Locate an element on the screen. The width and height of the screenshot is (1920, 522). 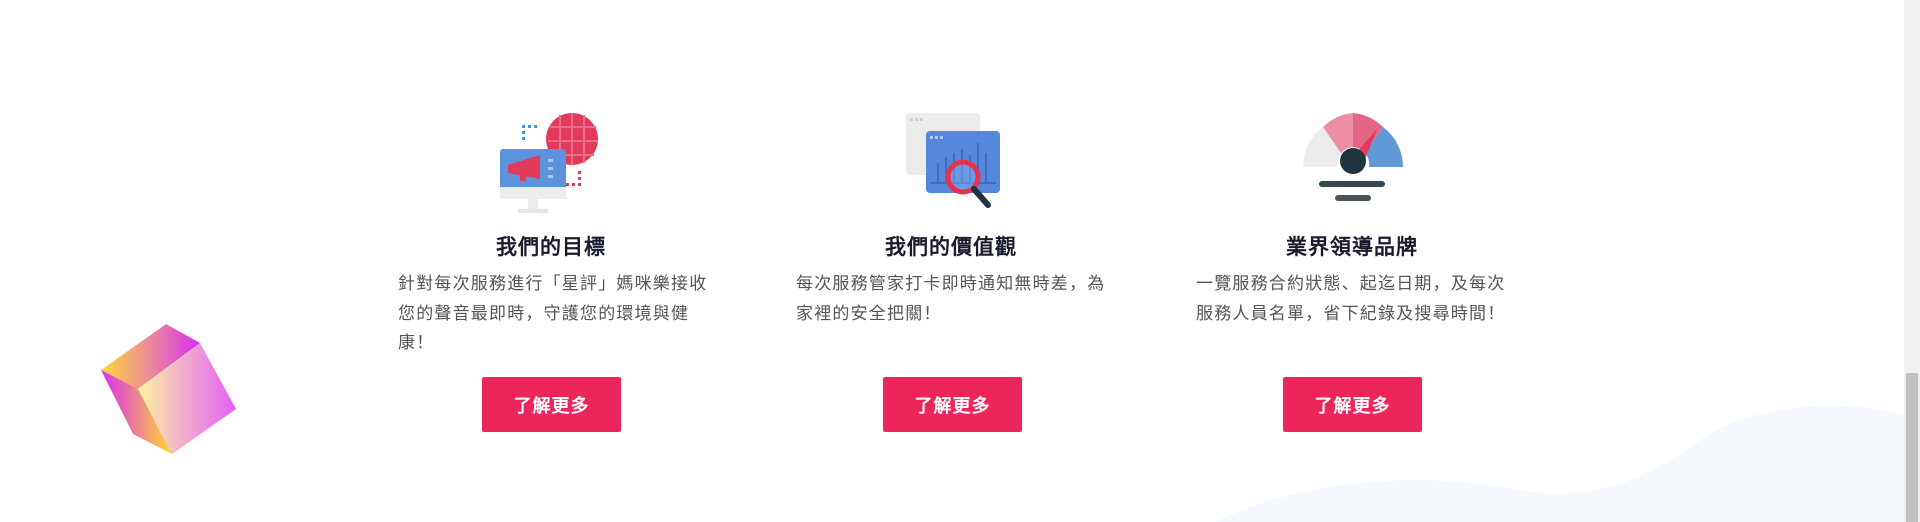
feature-title: 業界領導品牌 is located at coordinates (1352, 247).